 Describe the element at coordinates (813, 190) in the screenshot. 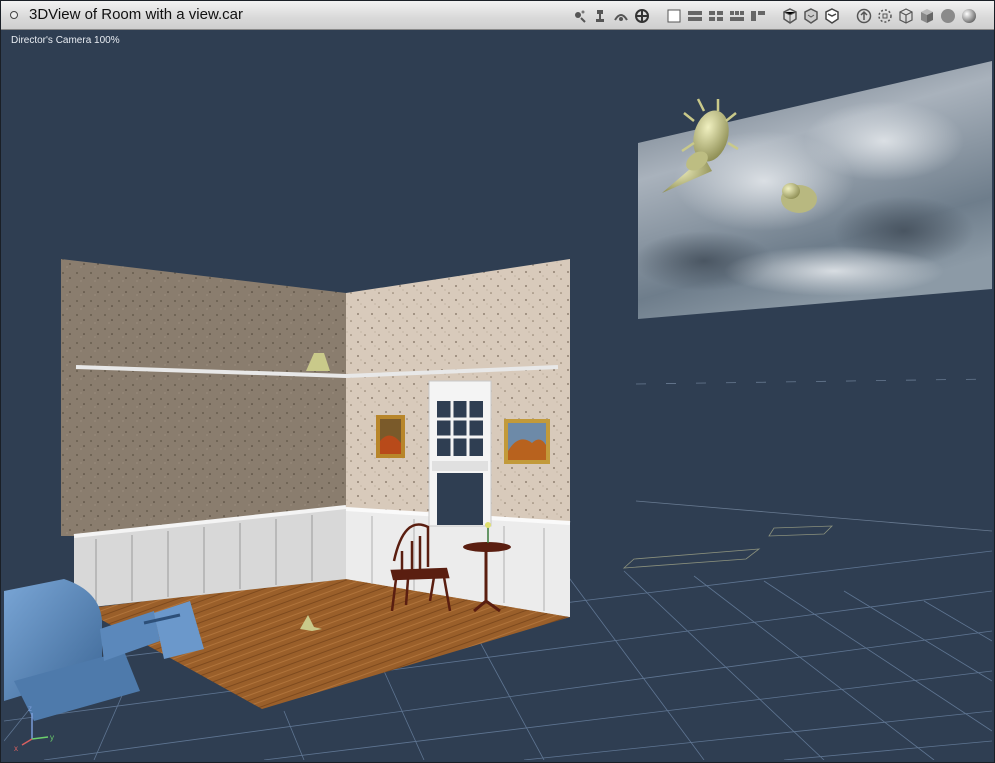

I see `sky-backdrop` at that location.